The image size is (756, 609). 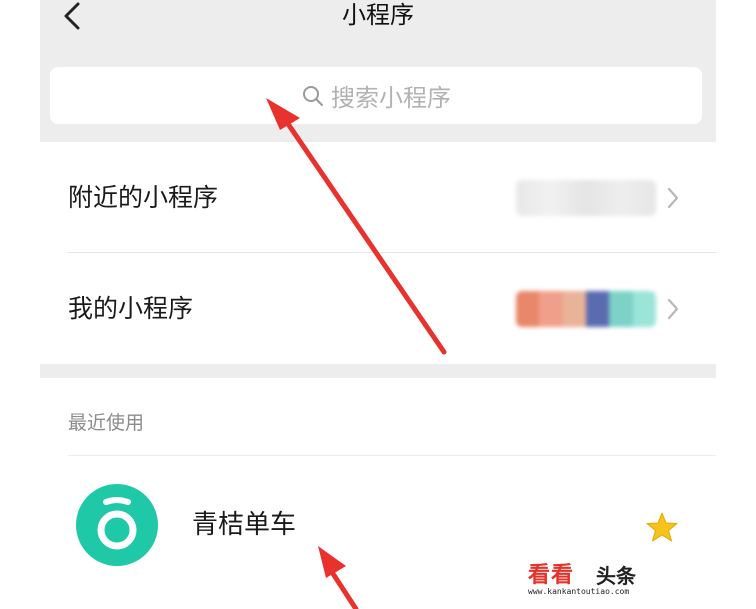 I want to click on watermark-logo: 看看 头条 www.kankantoutiao.com, so click(x=603, y=581).